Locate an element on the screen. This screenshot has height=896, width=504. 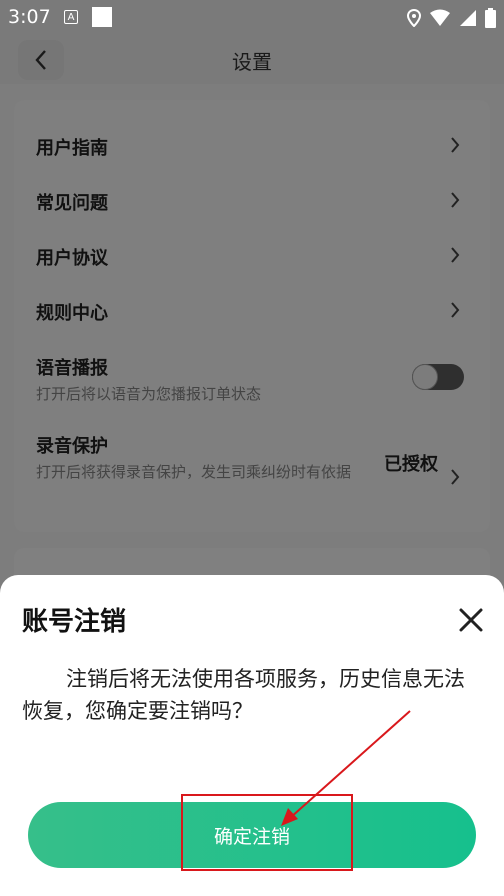
status-bar: 3:07 A is located at coordinates (252, 18).